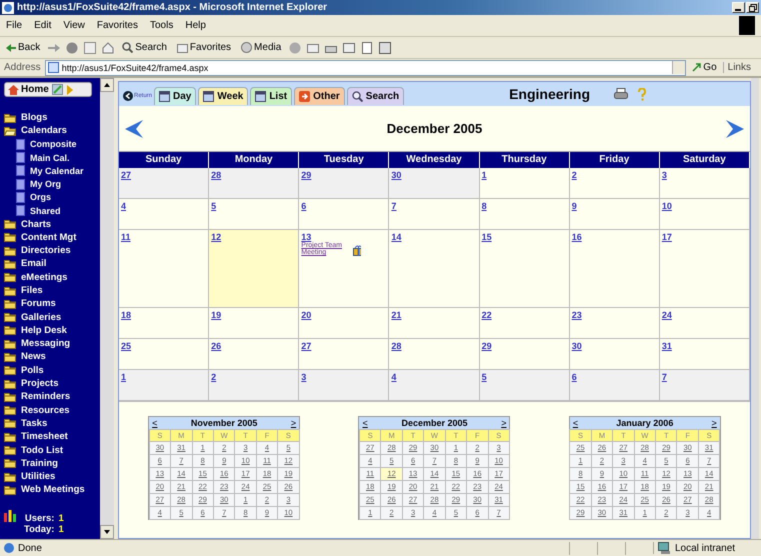  I want to click on day-link: 10, so click(667, 206).